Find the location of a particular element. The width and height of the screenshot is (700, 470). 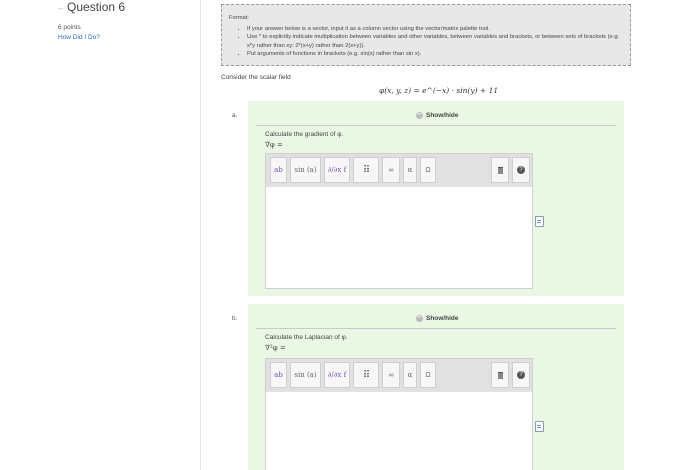

part-b-prompt: Calculate the Laplacian of φ. is located at coordinates (306, 337).